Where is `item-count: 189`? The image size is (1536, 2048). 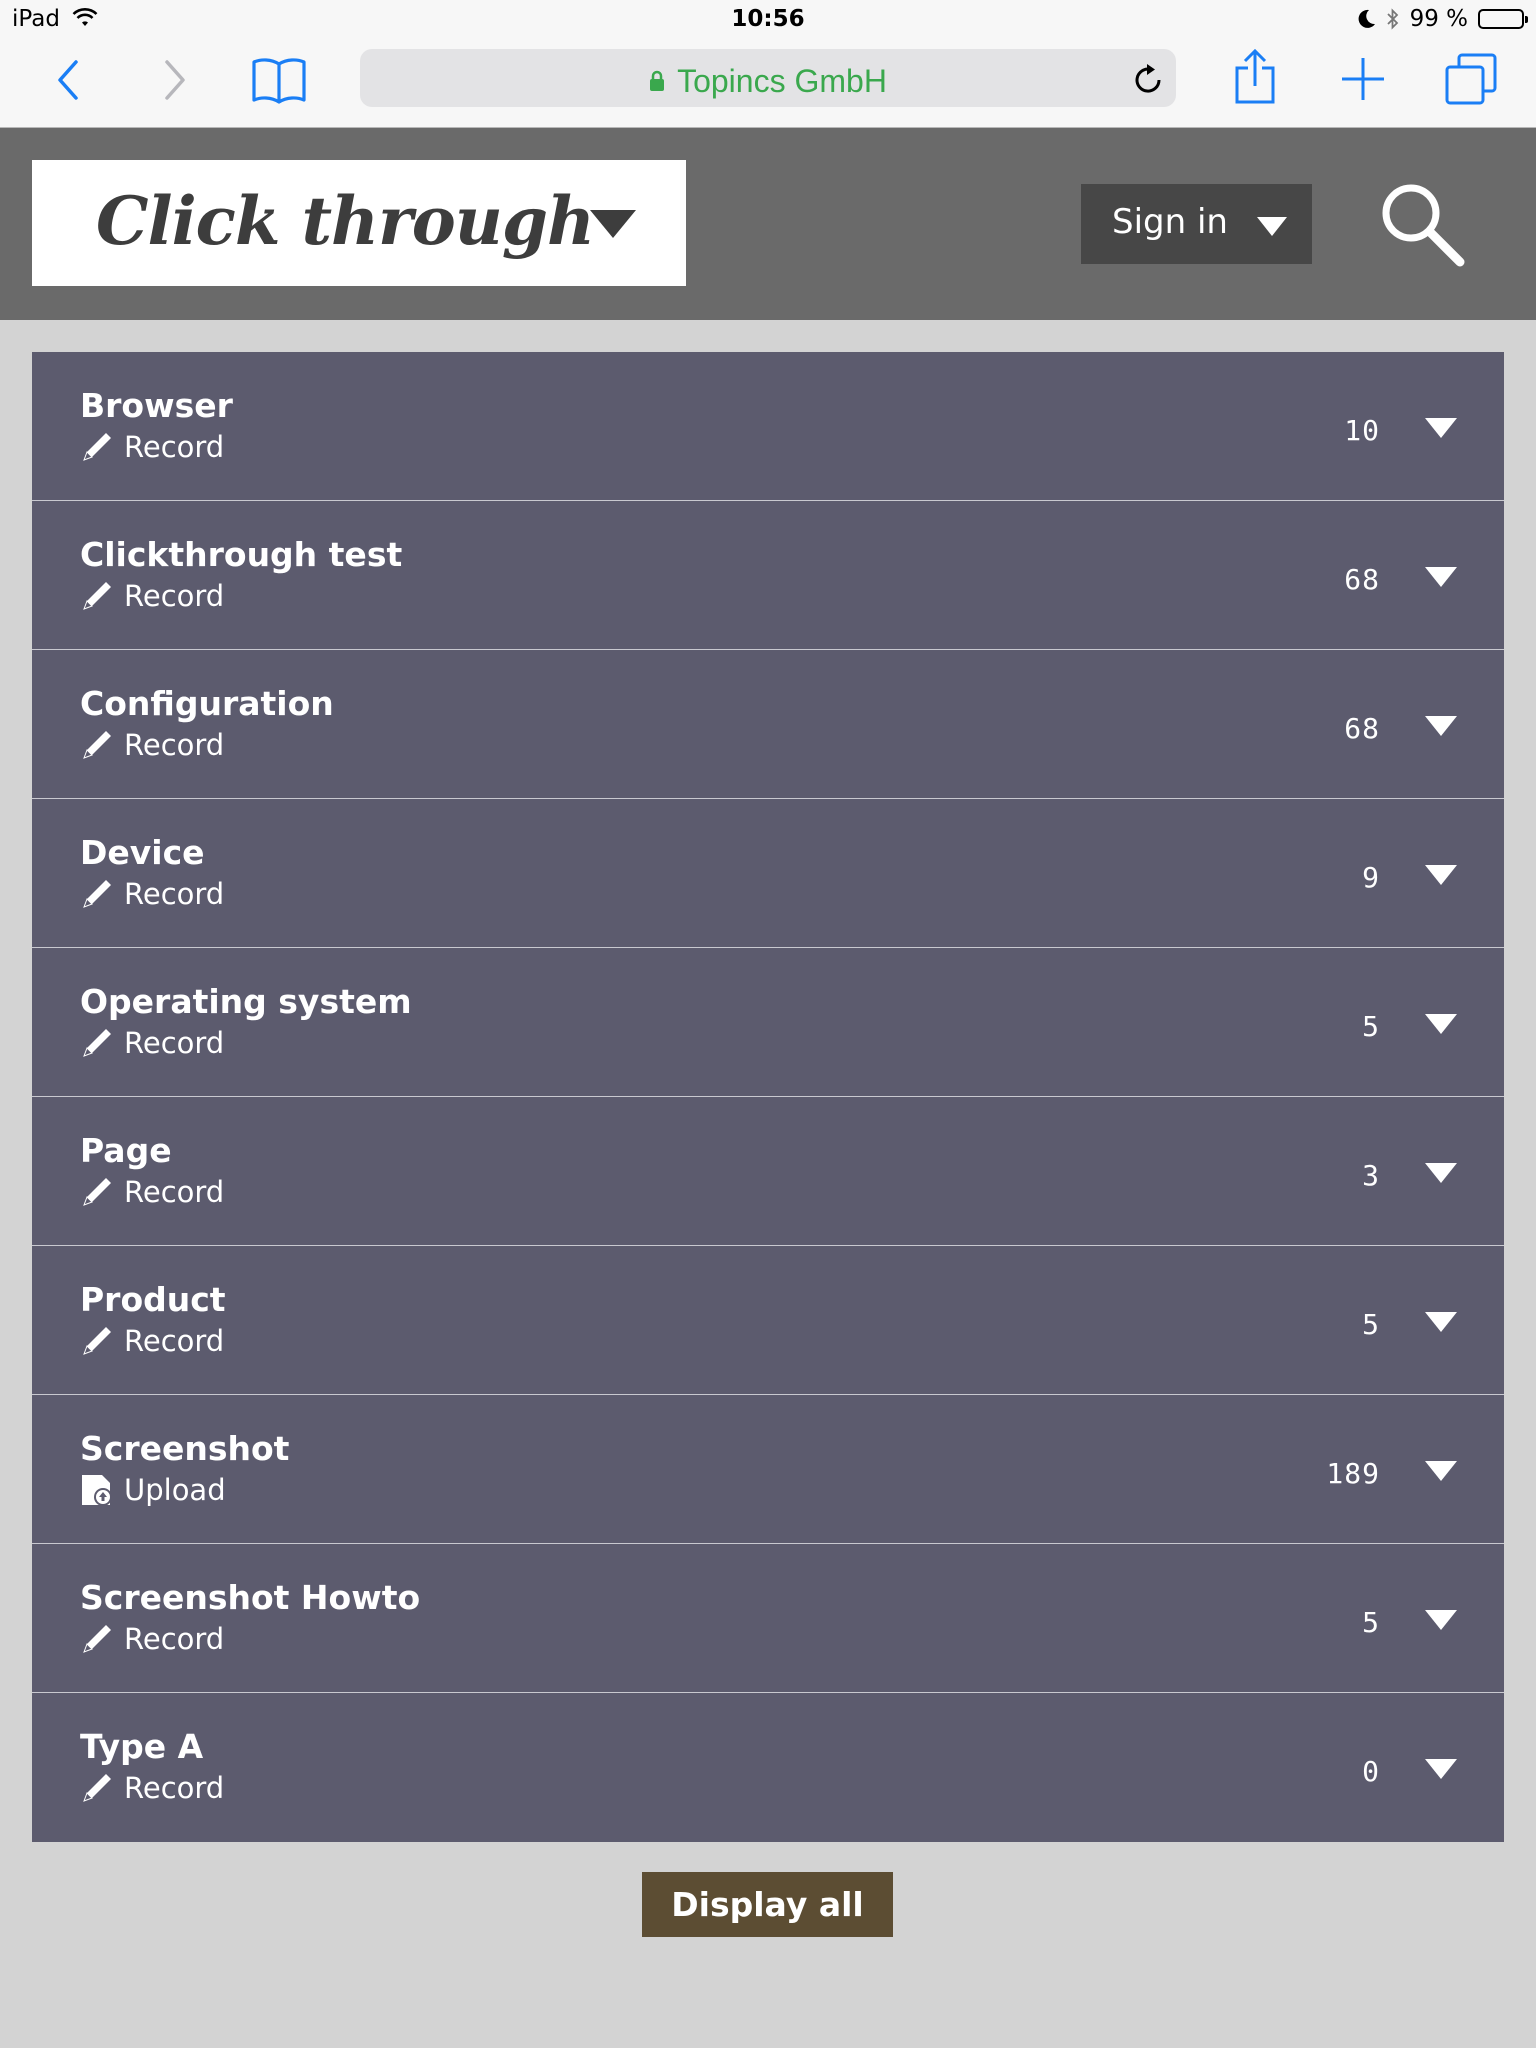
item-count: 189 is located at coordinates (1353, 1473).